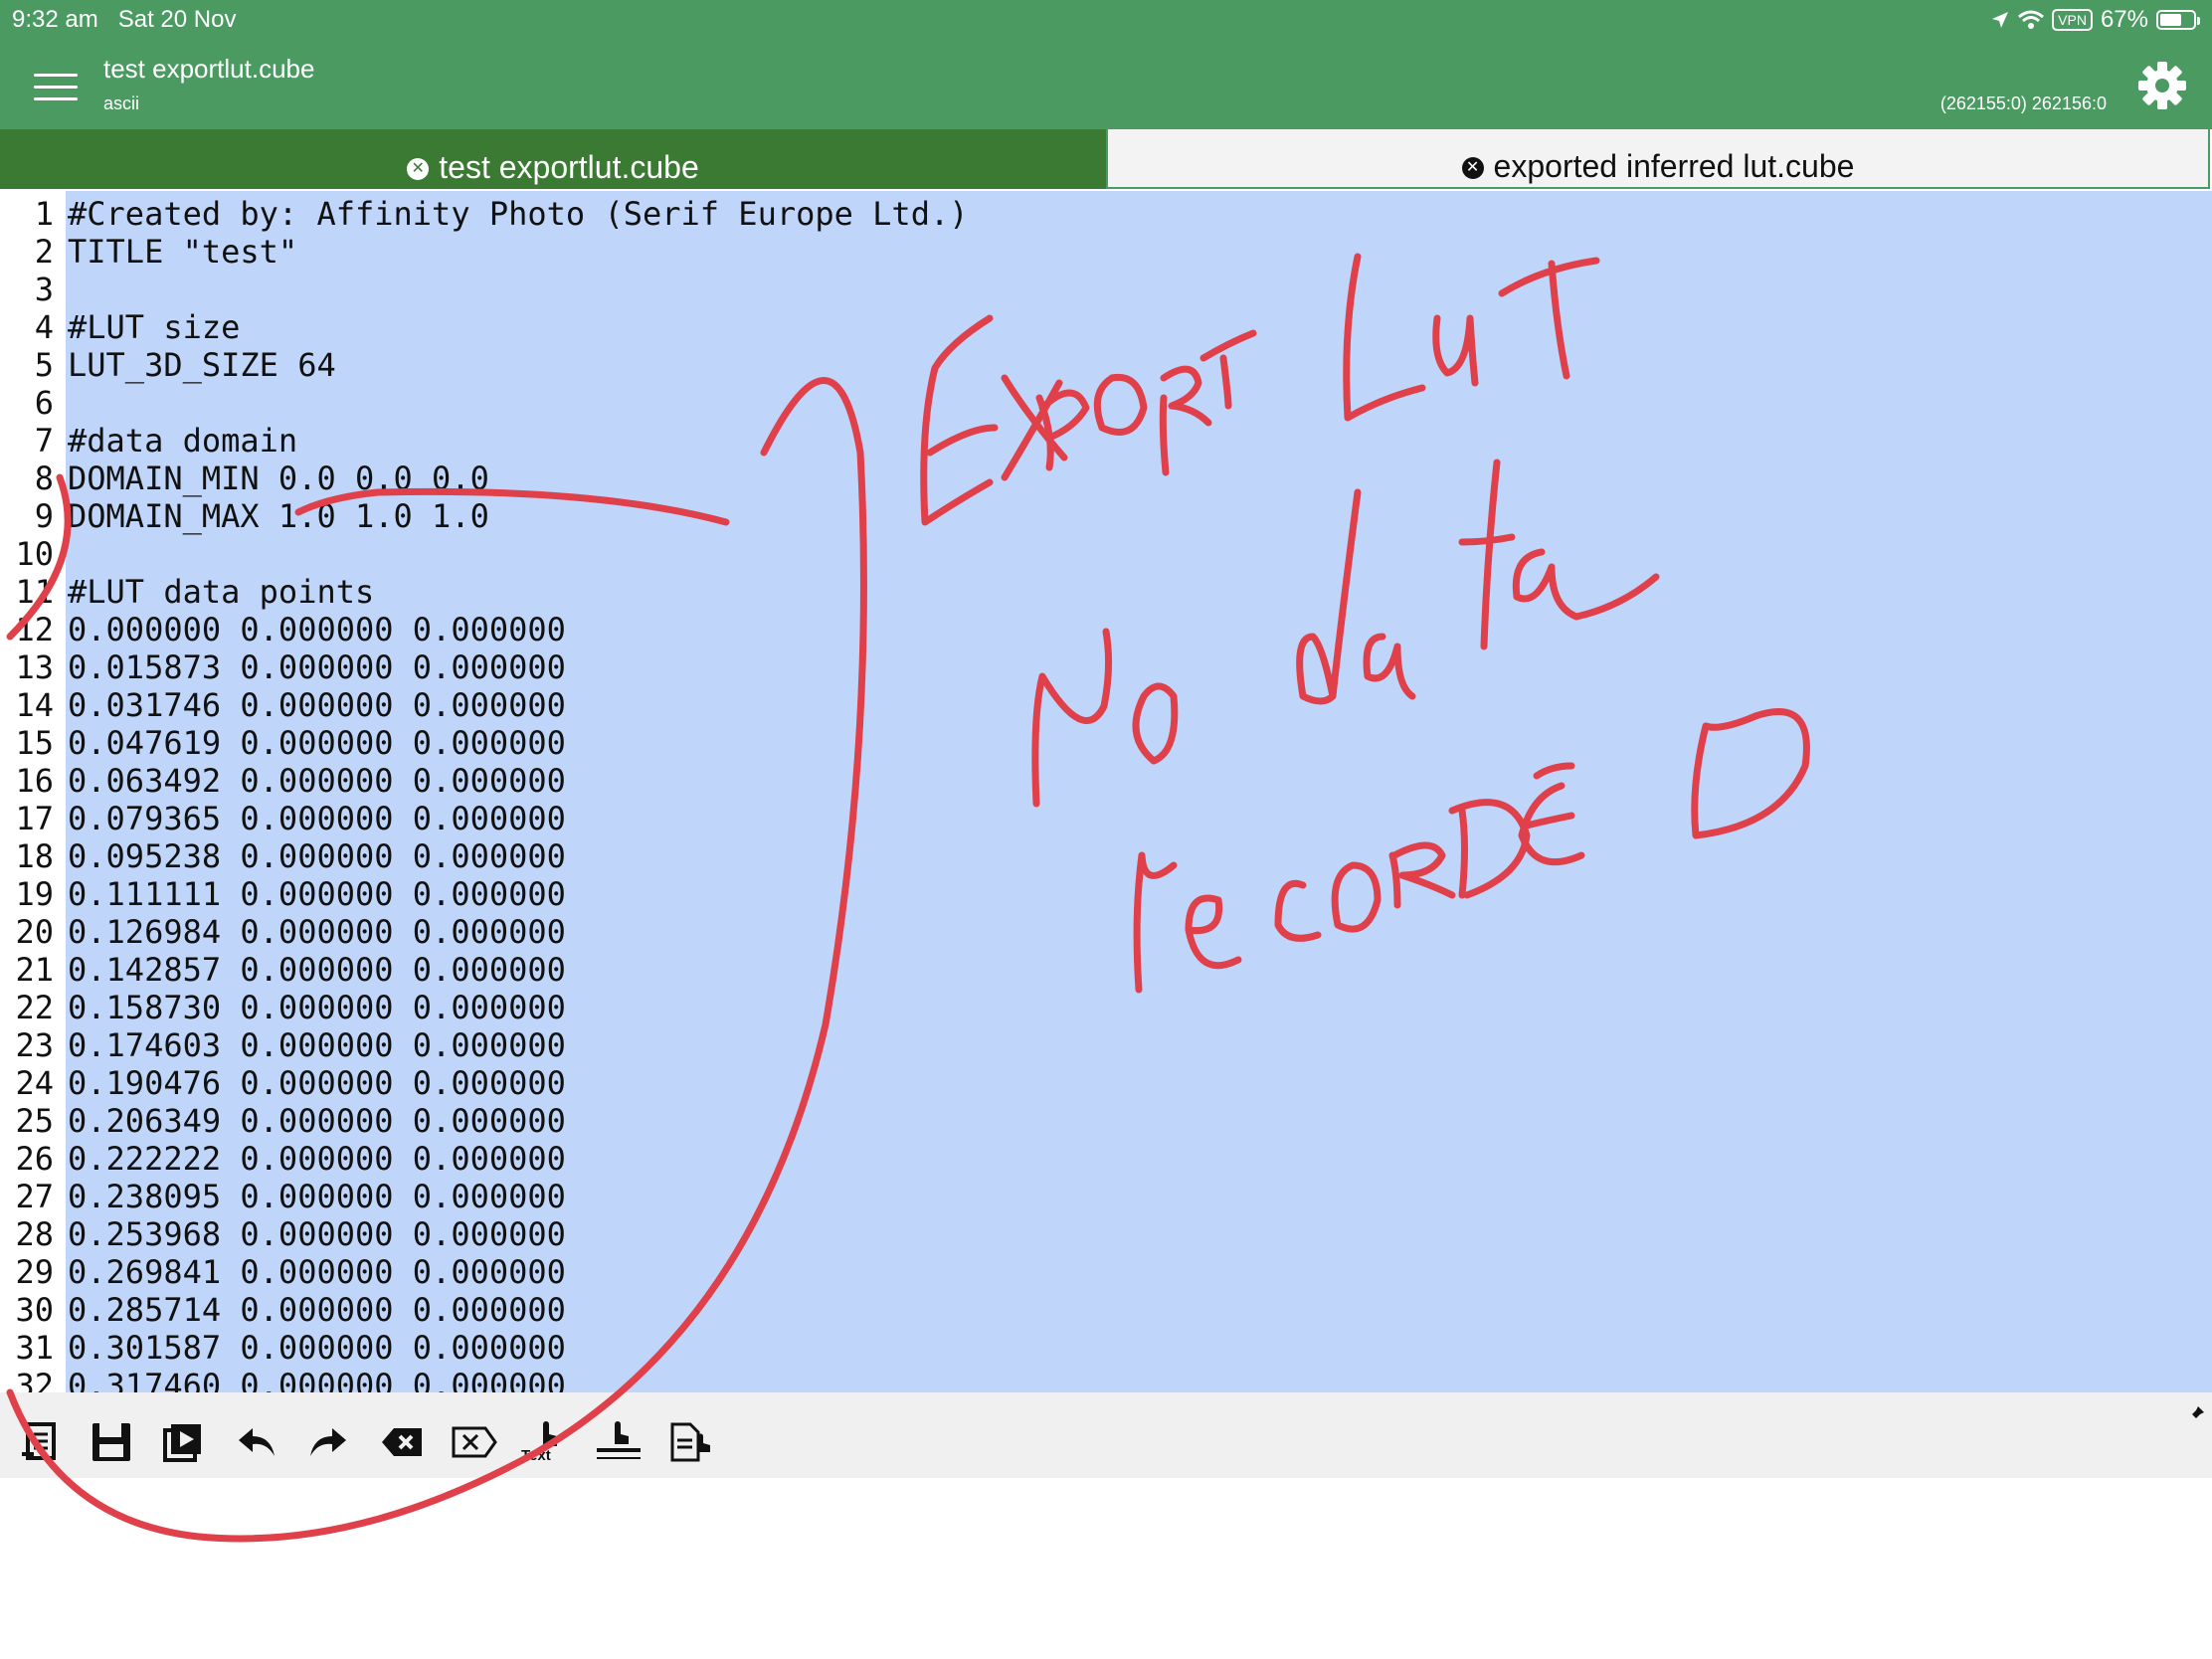 The image size is (2212, 1659). Describe the element at coordinates (278, 478) in the screenshot. I see `line-text: DOMAIN_MIN 0.0 0.0 0.0` at that location.